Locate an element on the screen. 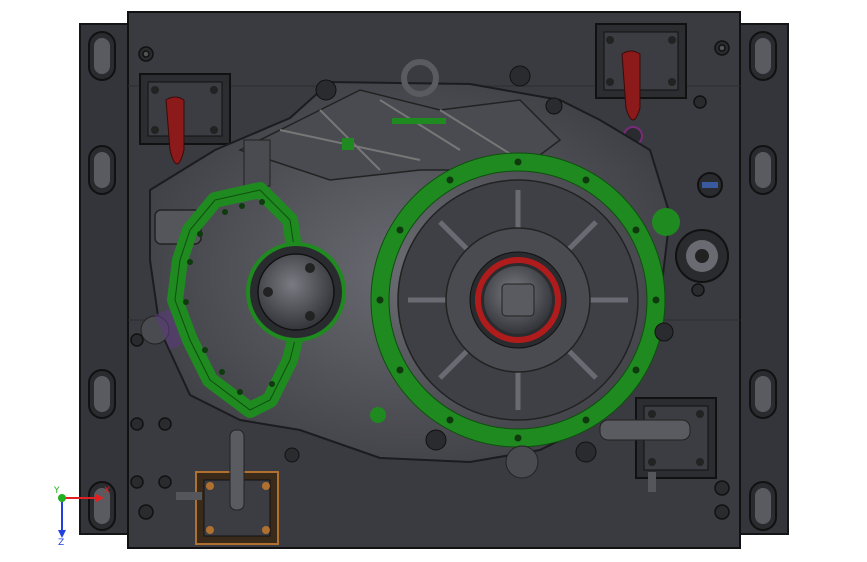 The height and width of the screenshot is (562, 867). triad-x-label: X is located at coordinates (107, 491).